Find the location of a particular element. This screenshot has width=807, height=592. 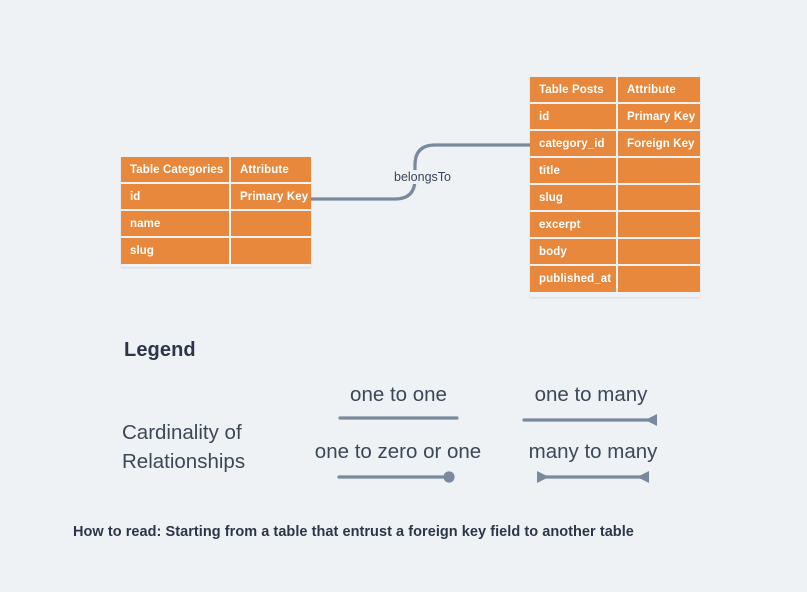

table-row-field: title is located at coordinates (573, 170).